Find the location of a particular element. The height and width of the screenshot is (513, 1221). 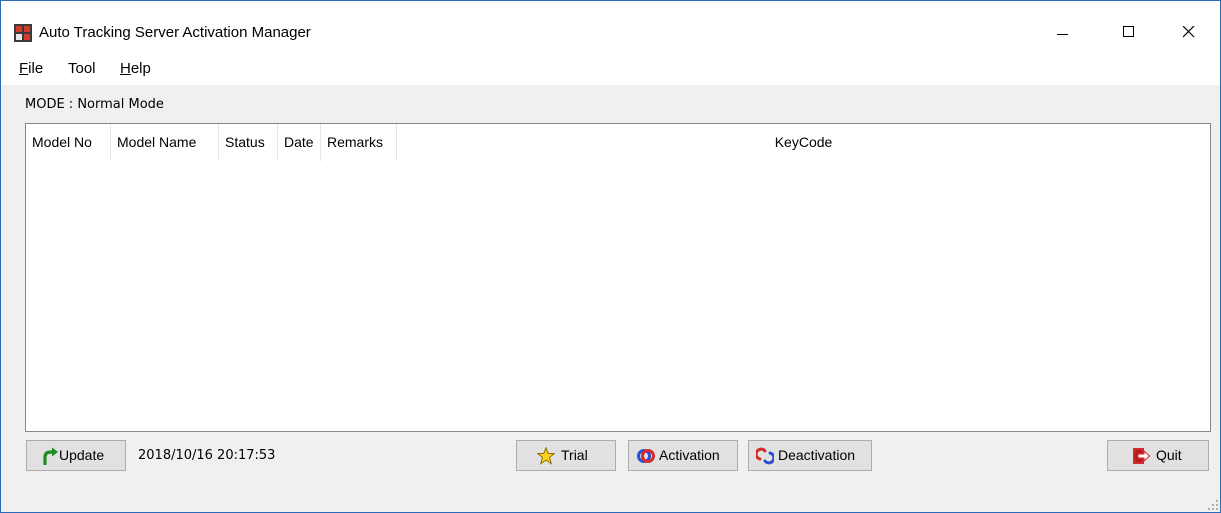

menu-tool: Tool is located at coordinates (82, 69).